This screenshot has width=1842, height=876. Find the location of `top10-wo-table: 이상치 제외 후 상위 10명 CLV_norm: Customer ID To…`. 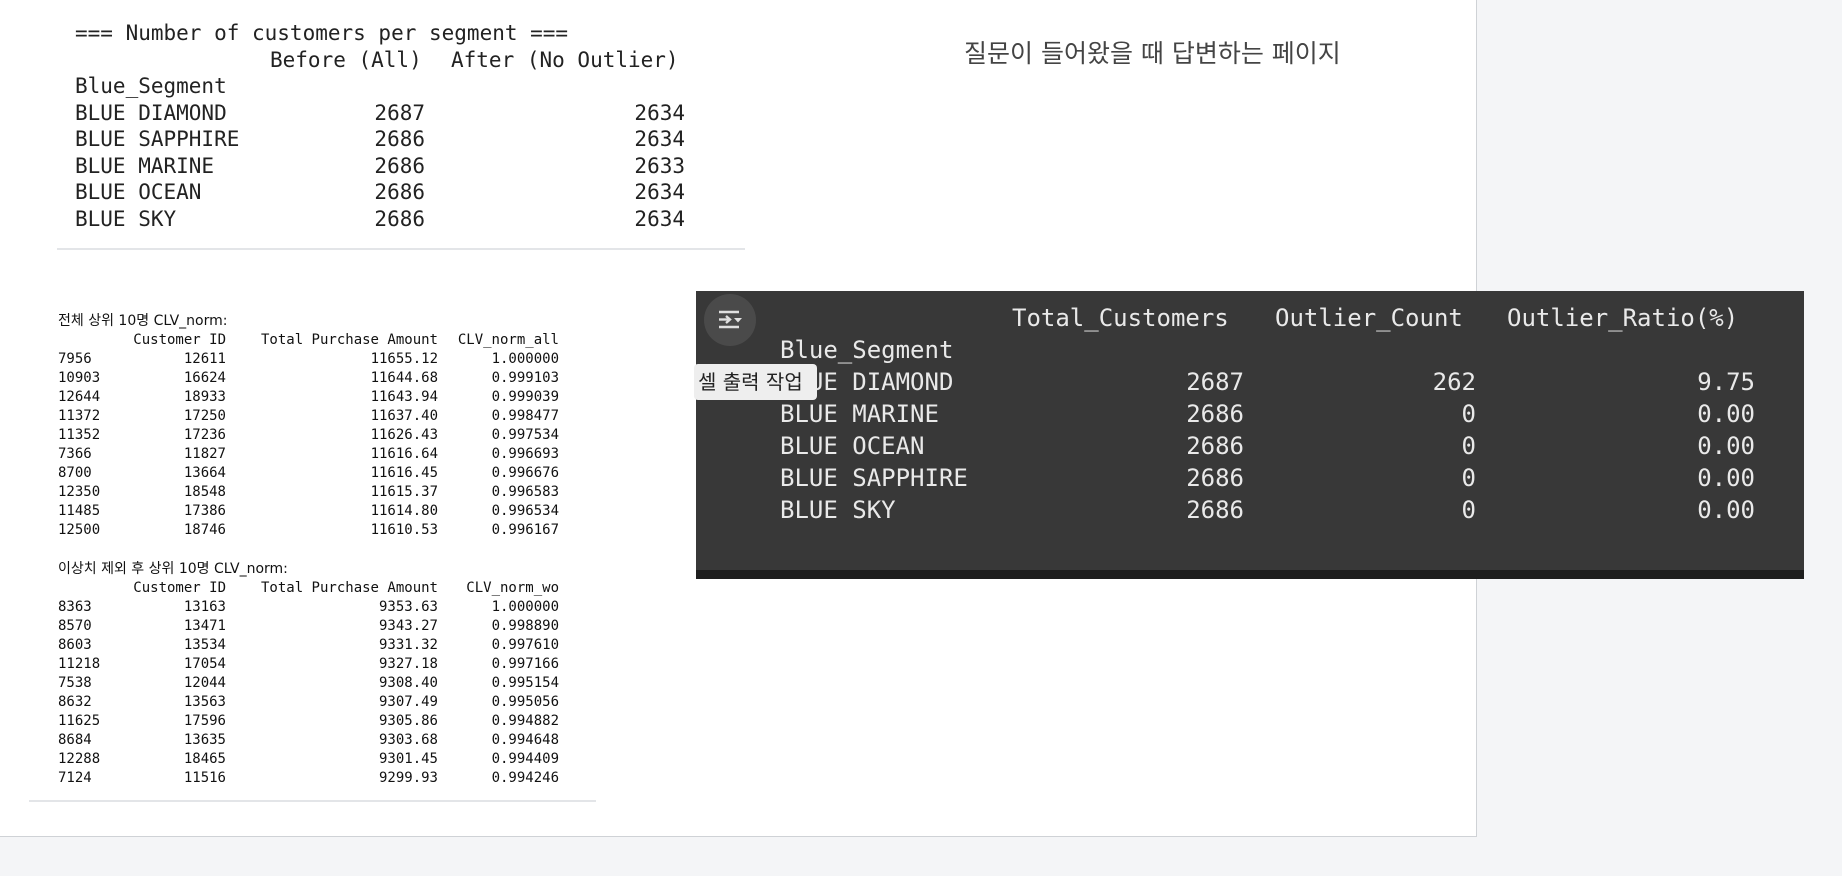

top10-wo-table: 이상치 제외 후 상위 10명 CLV_norm: Customer ID To… is located at coordinates (308, 674).